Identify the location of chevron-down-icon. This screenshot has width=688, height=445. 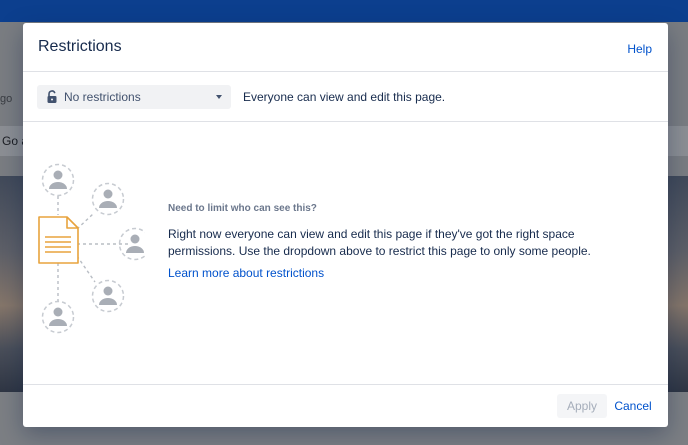
(219, 97).